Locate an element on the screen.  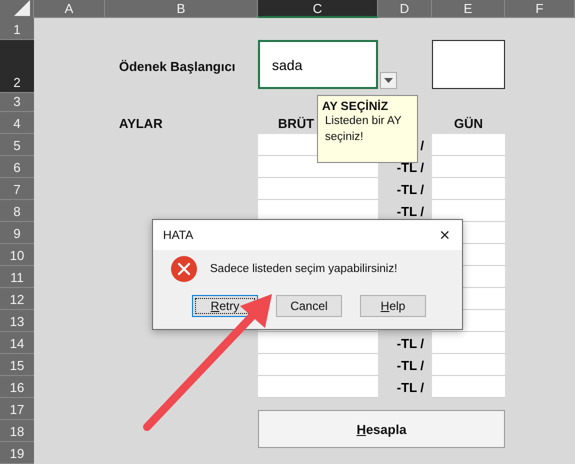
row-header: 12 is located at coordinates (17, 299).